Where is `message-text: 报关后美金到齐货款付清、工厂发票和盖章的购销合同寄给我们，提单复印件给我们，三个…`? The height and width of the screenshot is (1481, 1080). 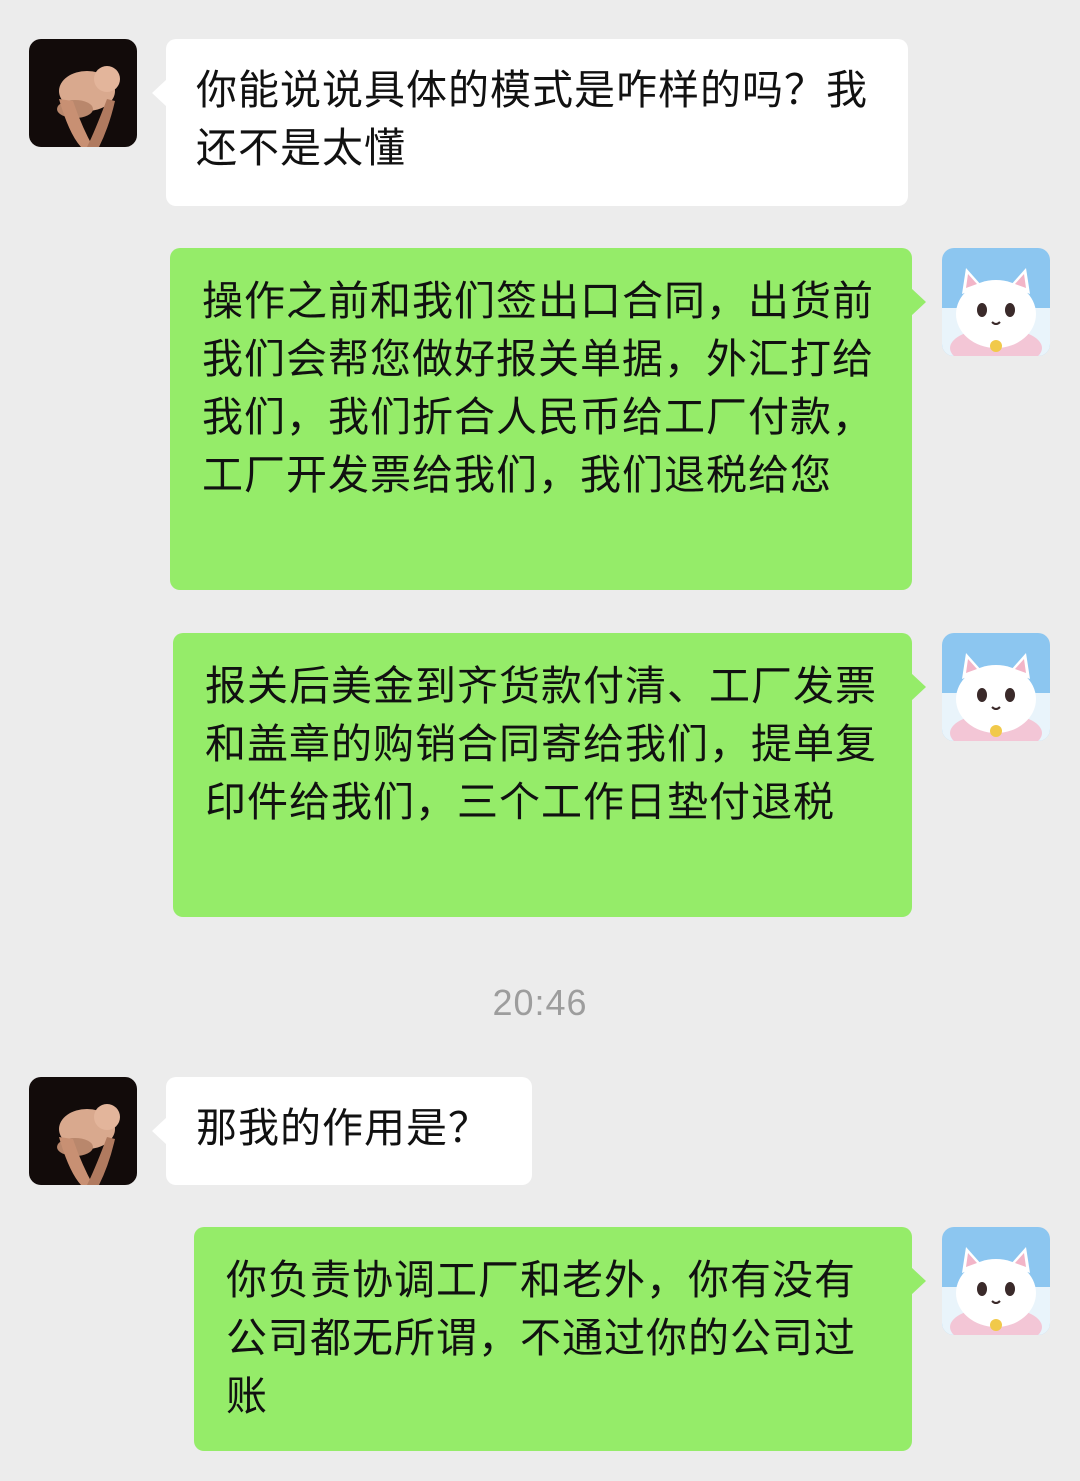 message-text: 报关后美金到齐货款付清、工厂发票和盖章的购销合同寄给我们，提单复印件给我们，三个… is located at coordinates (541, 744).